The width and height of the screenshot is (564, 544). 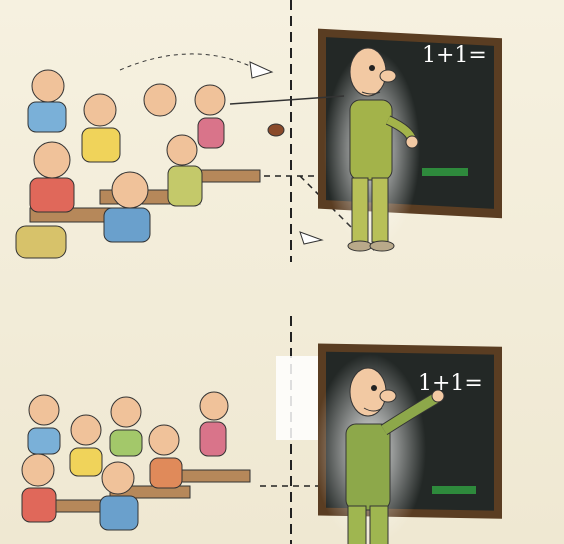 I want to click on thrown-object-icon, so click(x=276, y=130).